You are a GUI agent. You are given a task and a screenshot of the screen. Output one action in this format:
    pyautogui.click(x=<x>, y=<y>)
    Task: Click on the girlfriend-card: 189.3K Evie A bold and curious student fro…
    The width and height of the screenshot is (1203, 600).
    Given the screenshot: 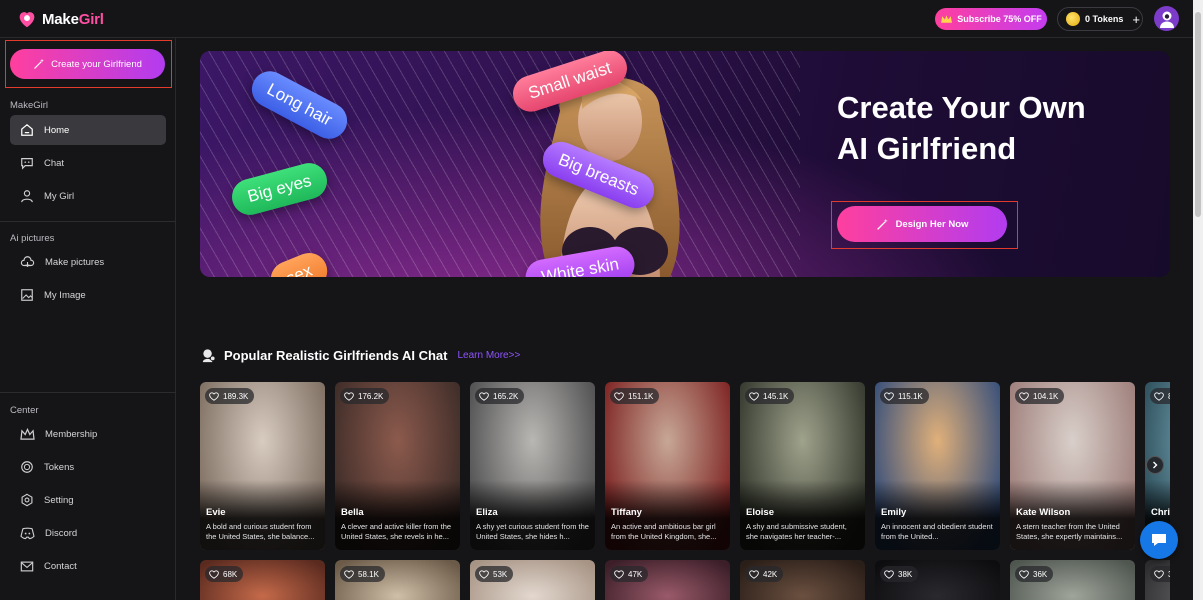 What is the action you would take?
    pyautogui.click(x=262, y=466)
    